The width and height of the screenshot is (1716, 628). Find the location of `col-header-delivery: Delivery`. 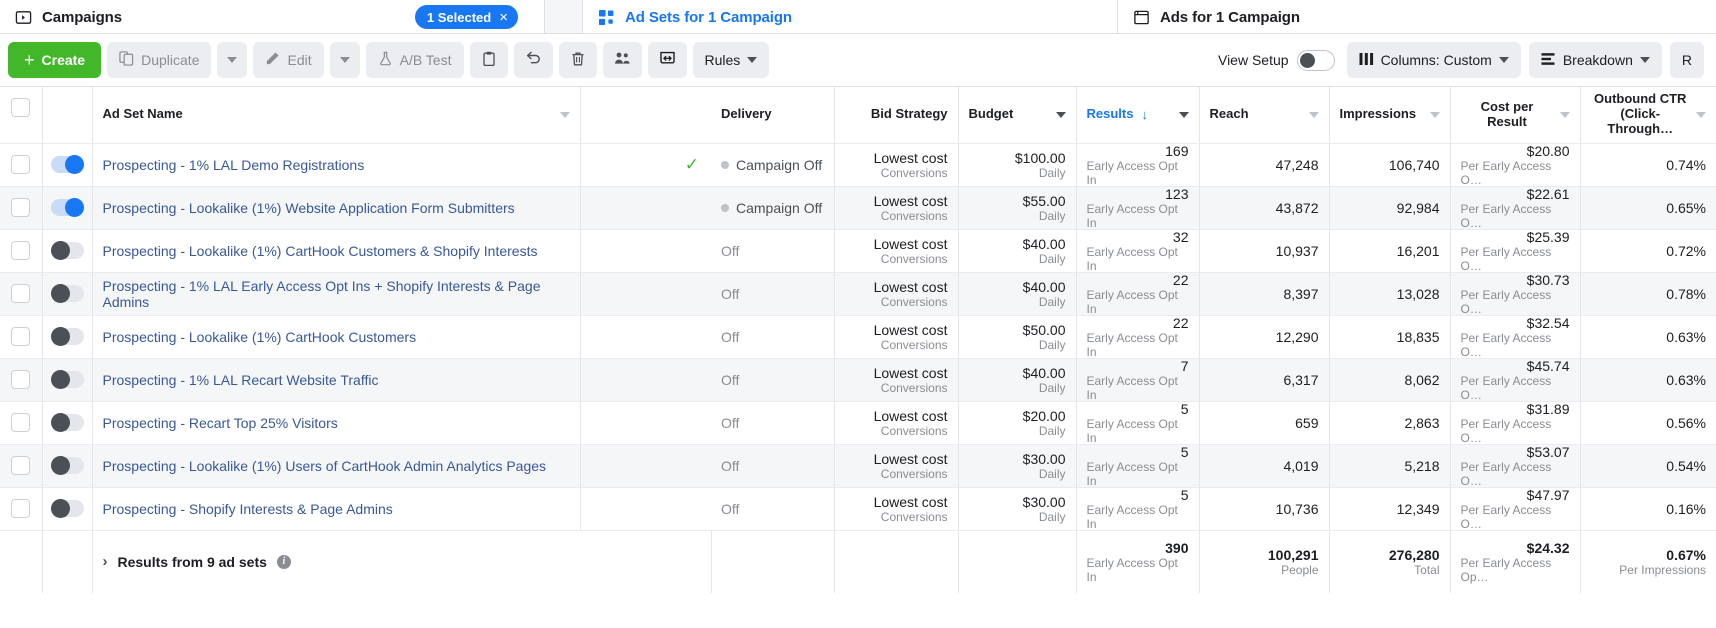

col-header-delivery: Delivery is located at coordinates (773, 115).